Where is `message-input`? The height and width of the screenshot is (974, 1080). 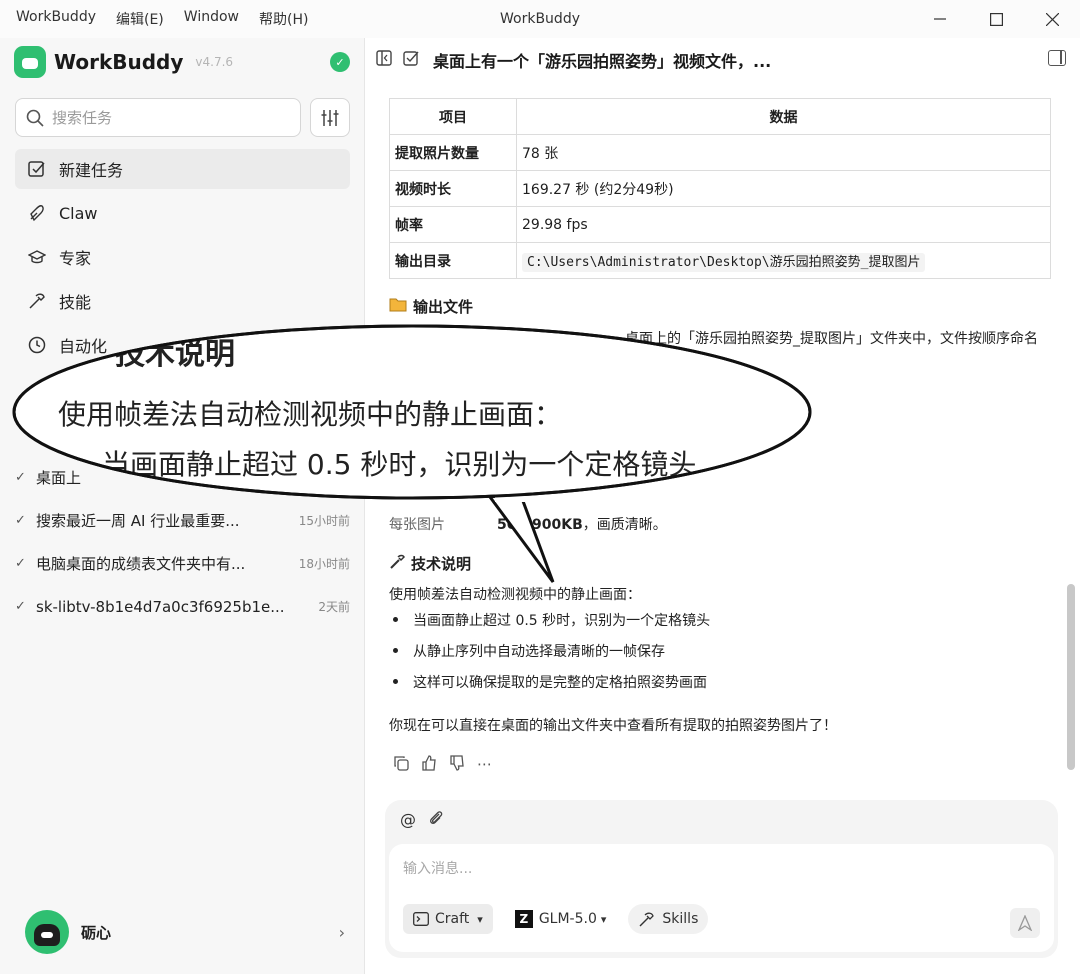 message-input is located at coordinates (703, 873).